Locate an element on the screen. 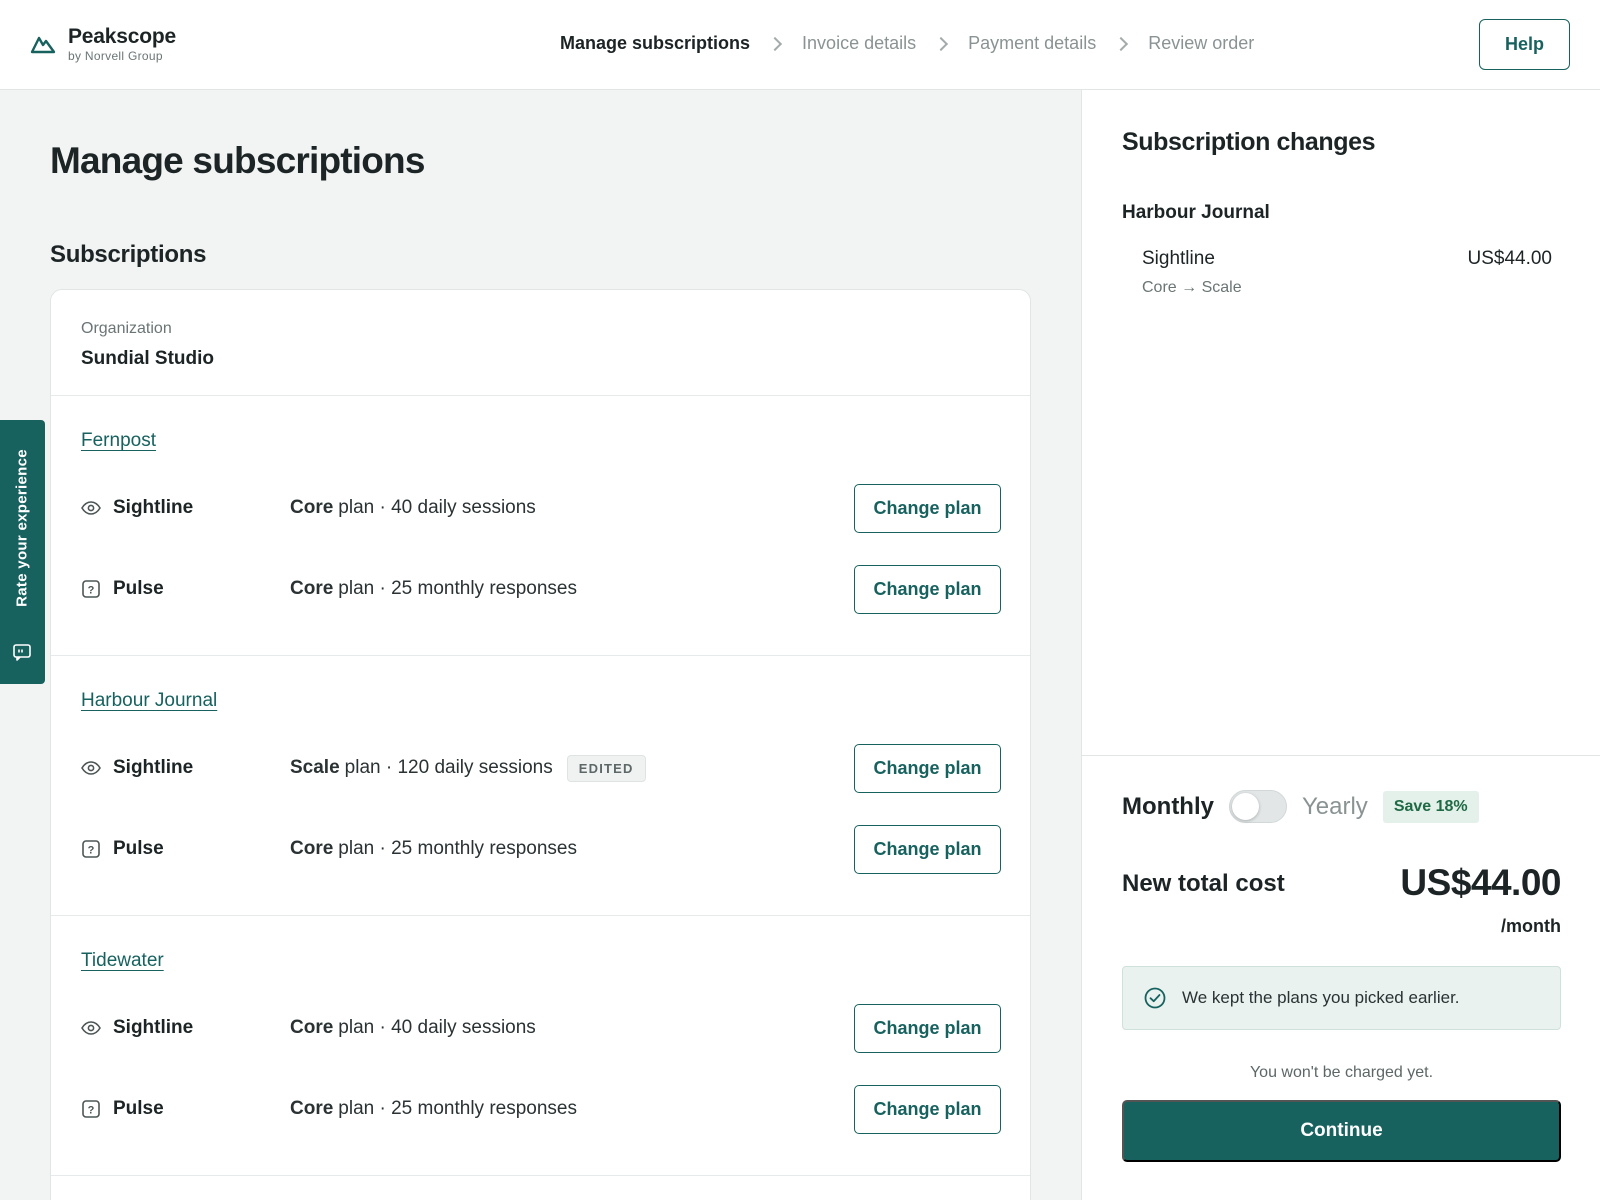  billing-yearly-label: Yearly is located at coordinates (1334, 806).